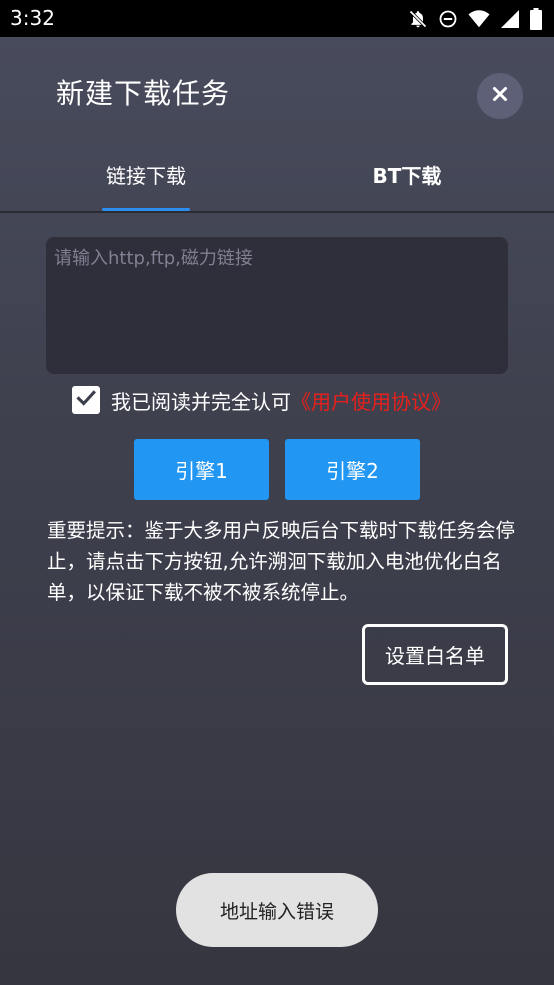 The image size is (554, 985). What do you see at coordinates (435, 654) in the screenshot?
I see `set-whitelist-button: 设置白名单` at bounding box center [435, 654].